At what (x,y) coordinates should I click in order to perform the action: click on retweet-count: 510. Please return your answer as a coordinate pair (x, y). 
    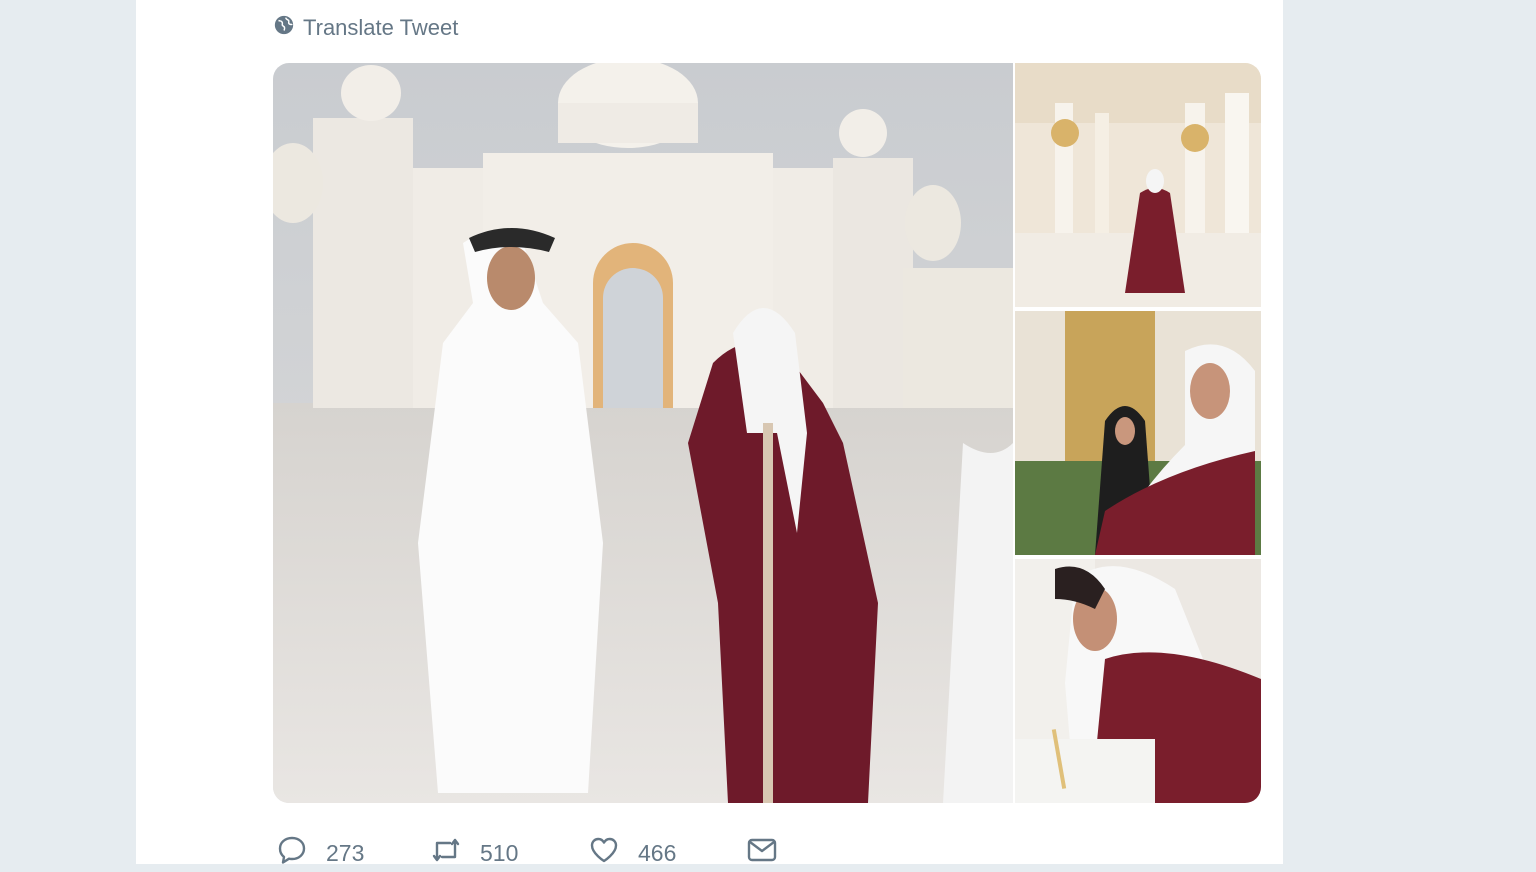
    Looking at the image, I should click on (499, 852).